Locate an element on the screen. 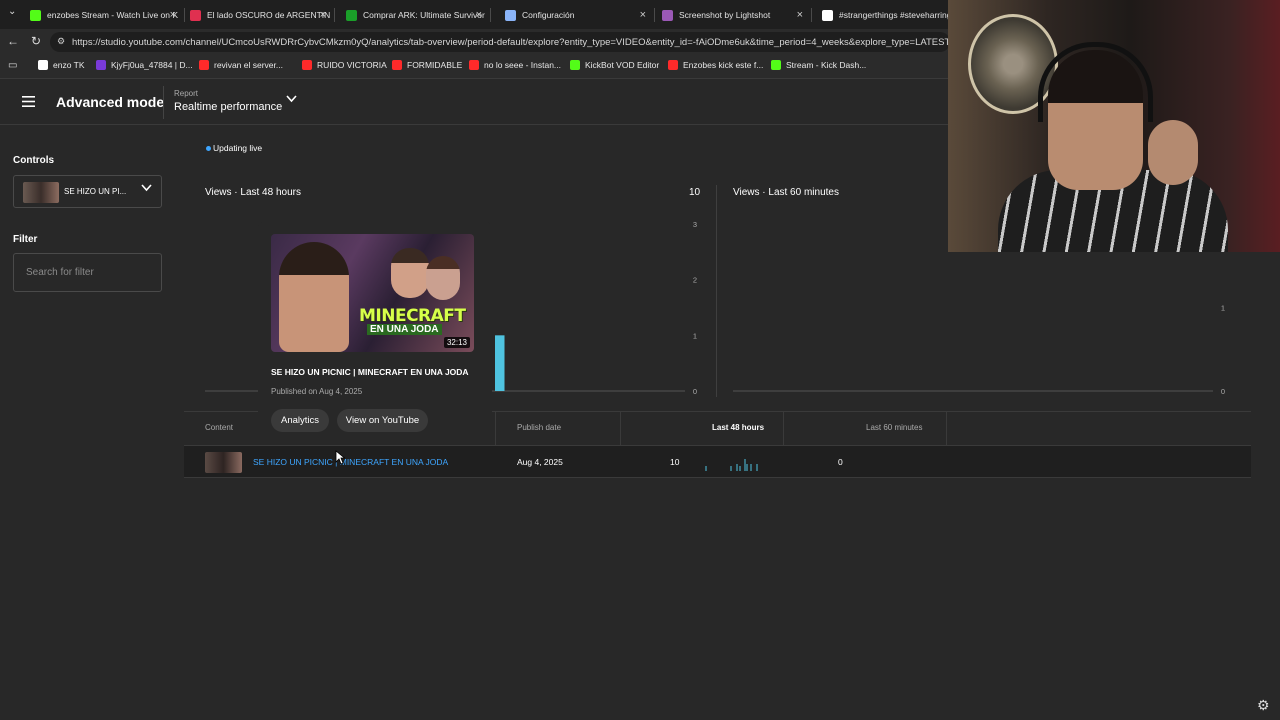  live-status-dot is located at coordinates (208, 148).